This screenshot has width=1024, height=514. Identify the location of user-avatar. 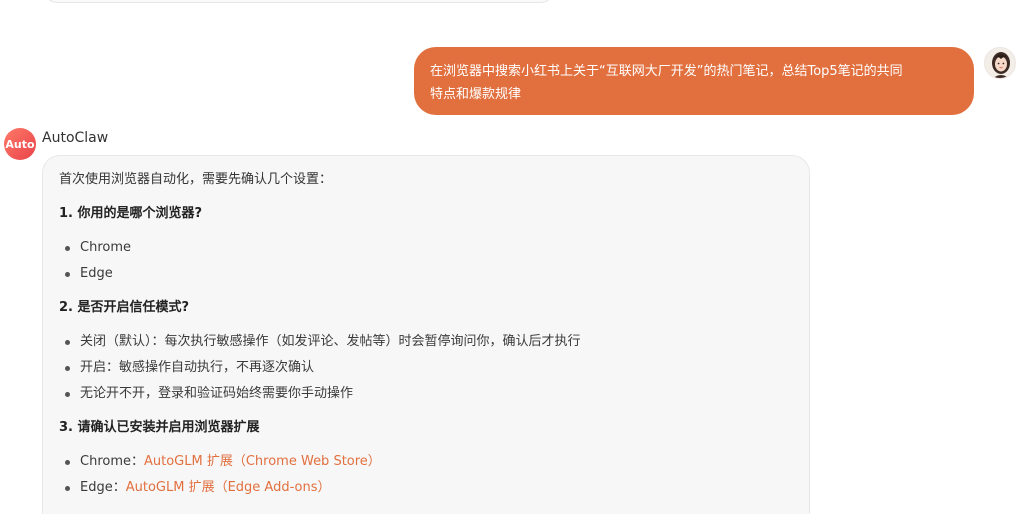
(1000, 63).